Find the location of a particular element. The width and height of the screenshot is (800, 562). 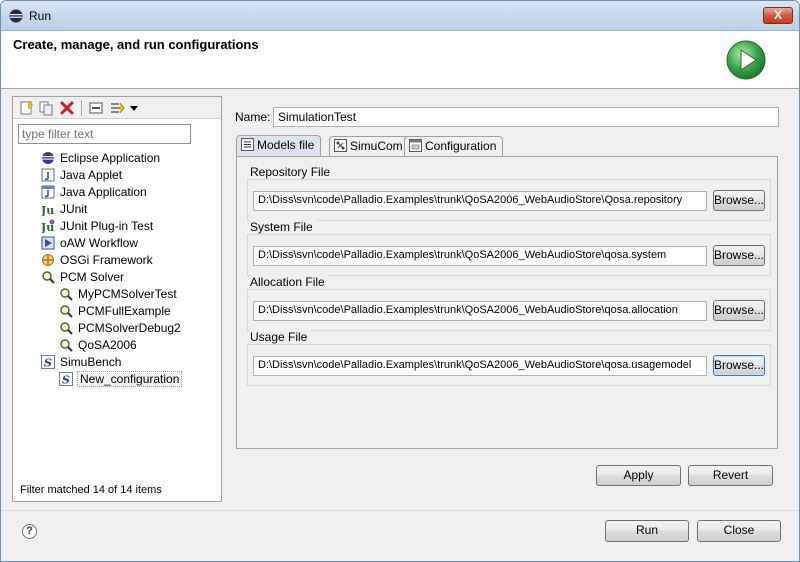

tree-item-java-application: Java Application is located at coordinates (94, 192).